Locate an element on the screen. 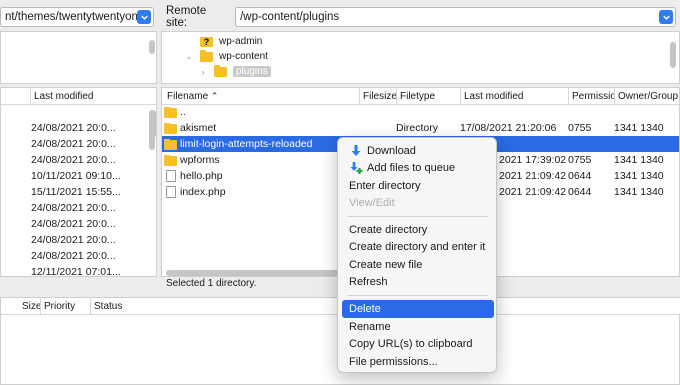 The height and width of the screenshot is (385, 680). menu-item-download: Download is located at coordinates (418, 151).